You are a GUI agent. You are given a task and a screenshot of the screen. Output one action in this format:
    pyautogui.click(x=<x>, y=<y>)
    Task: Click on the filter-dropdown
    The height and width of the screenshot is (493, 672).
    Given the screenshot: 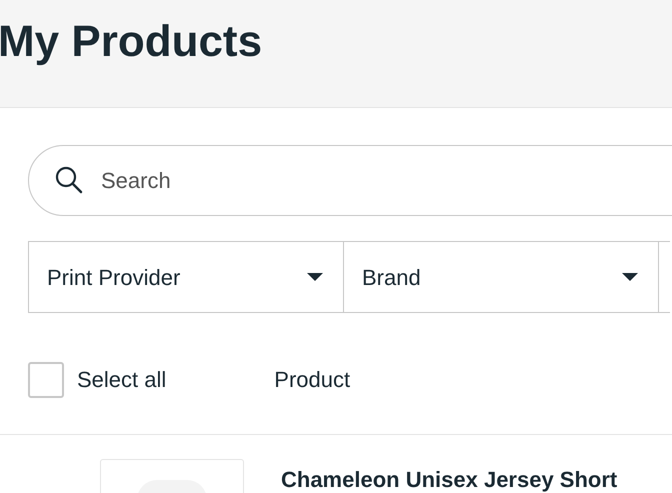 What is the action you would take?
    pyautogui.click(x=664, y=277)
    